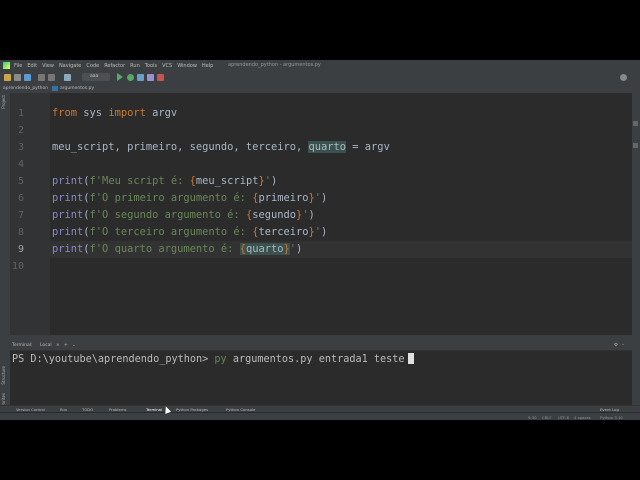 The image size is (640, 480). I want to click on search-everywhere-icon, so click(623, 77).